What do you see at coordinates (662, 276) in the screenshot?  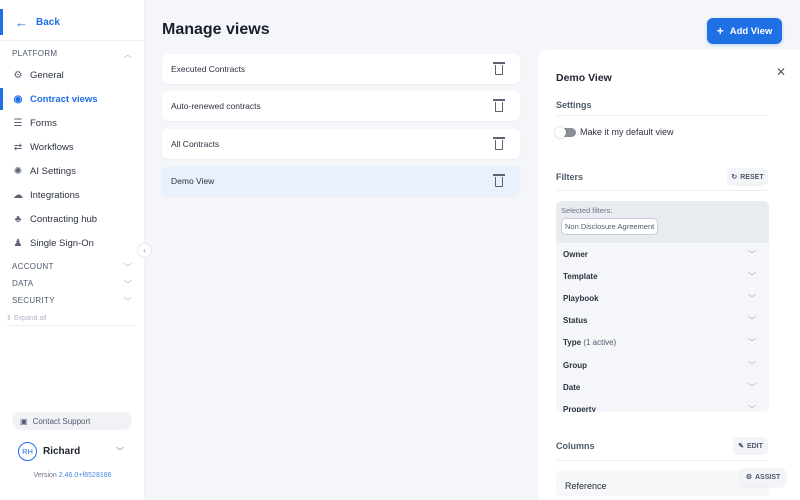 I see `filter-item: Template ﹀` at bounding box center [662, 276].